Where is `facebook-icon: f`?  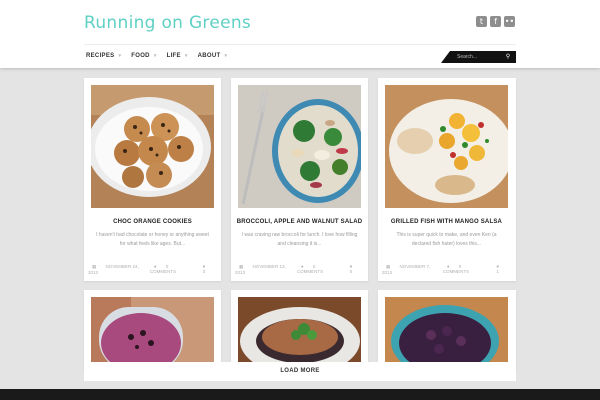
facebook-icon: f is located at coordinates (495, 21).